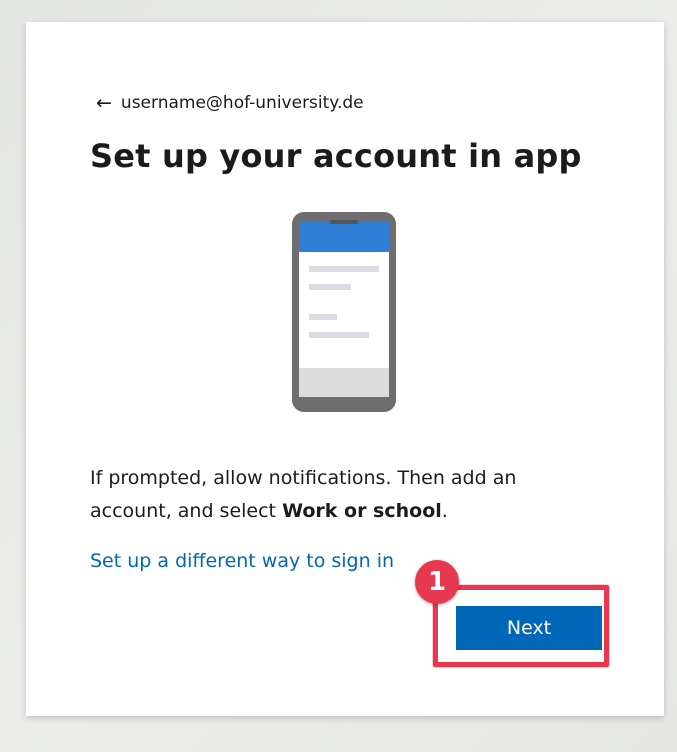  Describe the element at coordinates (444, 511) in the screenshot. I see `instructions-text-end: .` at that location.